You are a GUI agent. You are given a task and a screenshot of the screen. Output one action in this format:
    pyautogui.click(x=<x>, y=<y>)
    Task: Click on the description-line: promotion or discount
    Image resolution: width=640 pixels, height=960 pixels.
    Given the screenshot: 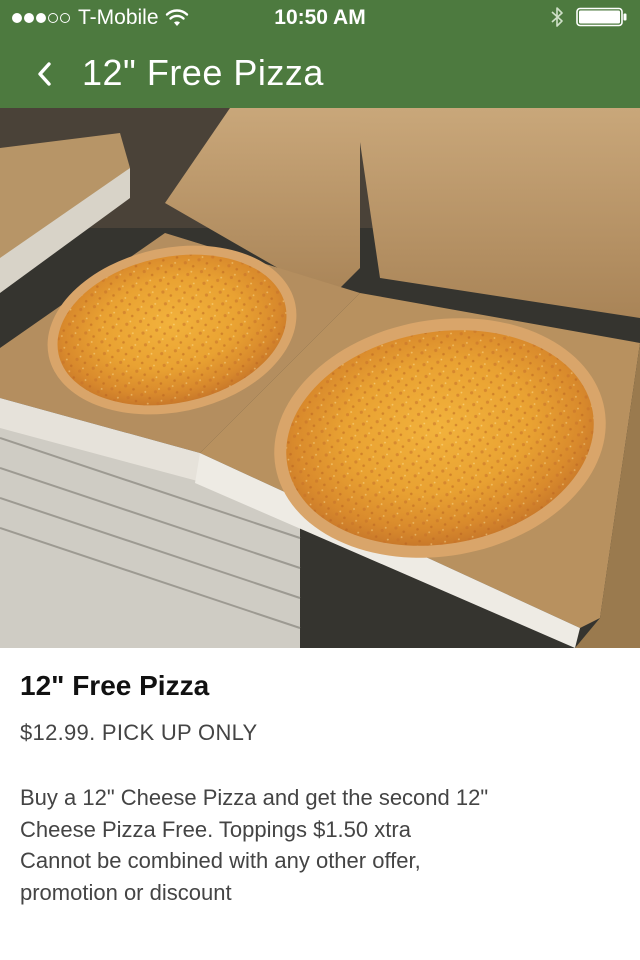 What is the action you would take?
    pyautogui.click(x=126, y=892)
    